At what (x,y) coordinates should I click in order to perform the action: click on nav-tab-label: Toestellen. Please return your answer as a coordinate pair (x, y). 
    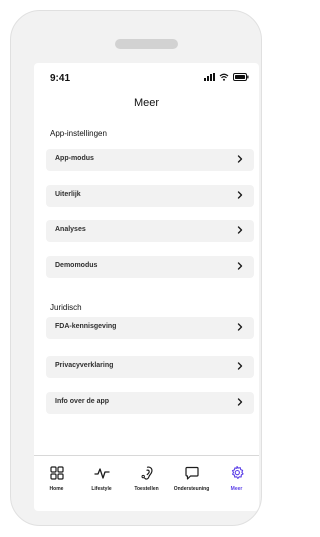
    Looking at the image, I should click on (146, 489).